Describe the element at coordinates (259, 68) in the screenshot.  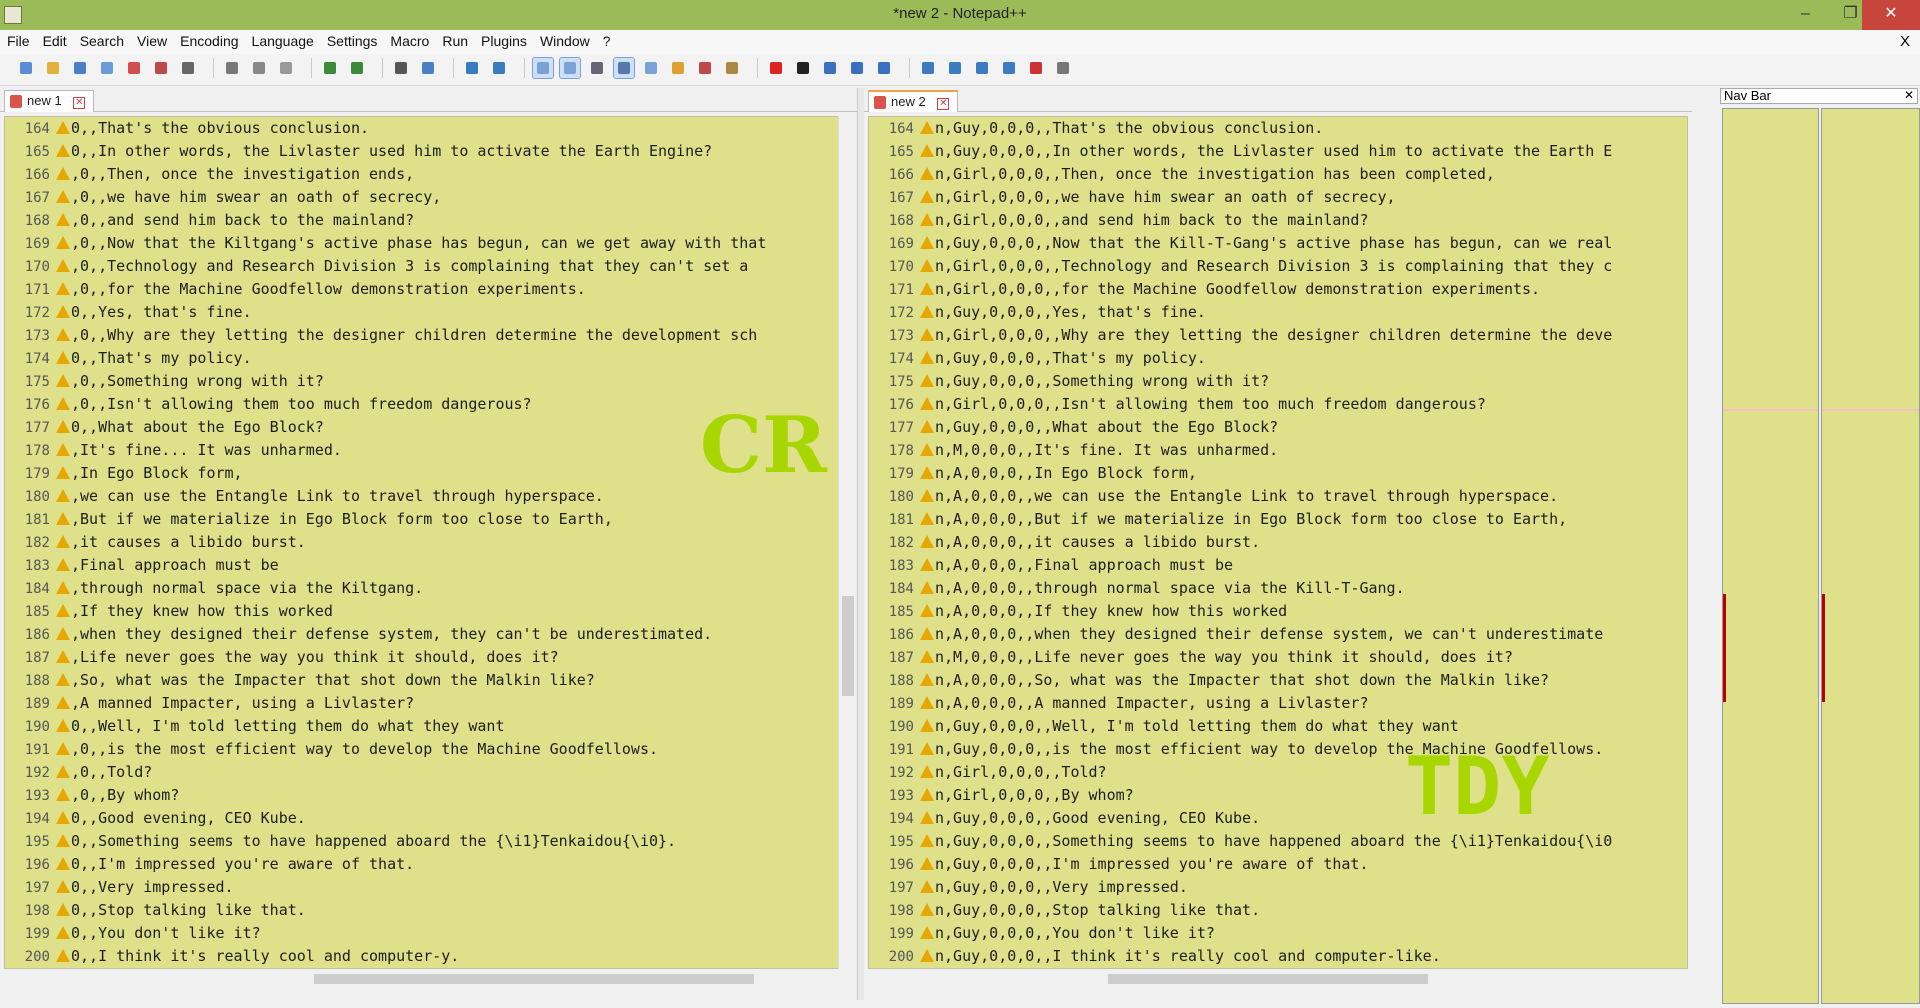
I see `copy-icon` at that location.